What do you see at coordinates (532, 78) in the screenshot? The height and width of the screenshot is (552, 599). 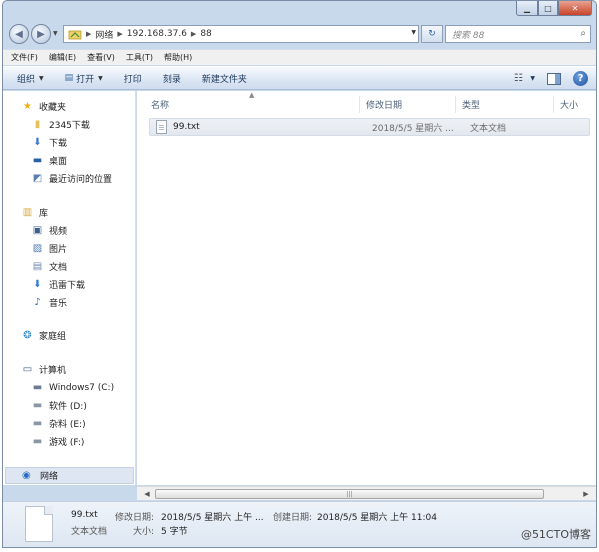 I see `view-mode-dropdown: ▼` at bounding box center [532, 78].